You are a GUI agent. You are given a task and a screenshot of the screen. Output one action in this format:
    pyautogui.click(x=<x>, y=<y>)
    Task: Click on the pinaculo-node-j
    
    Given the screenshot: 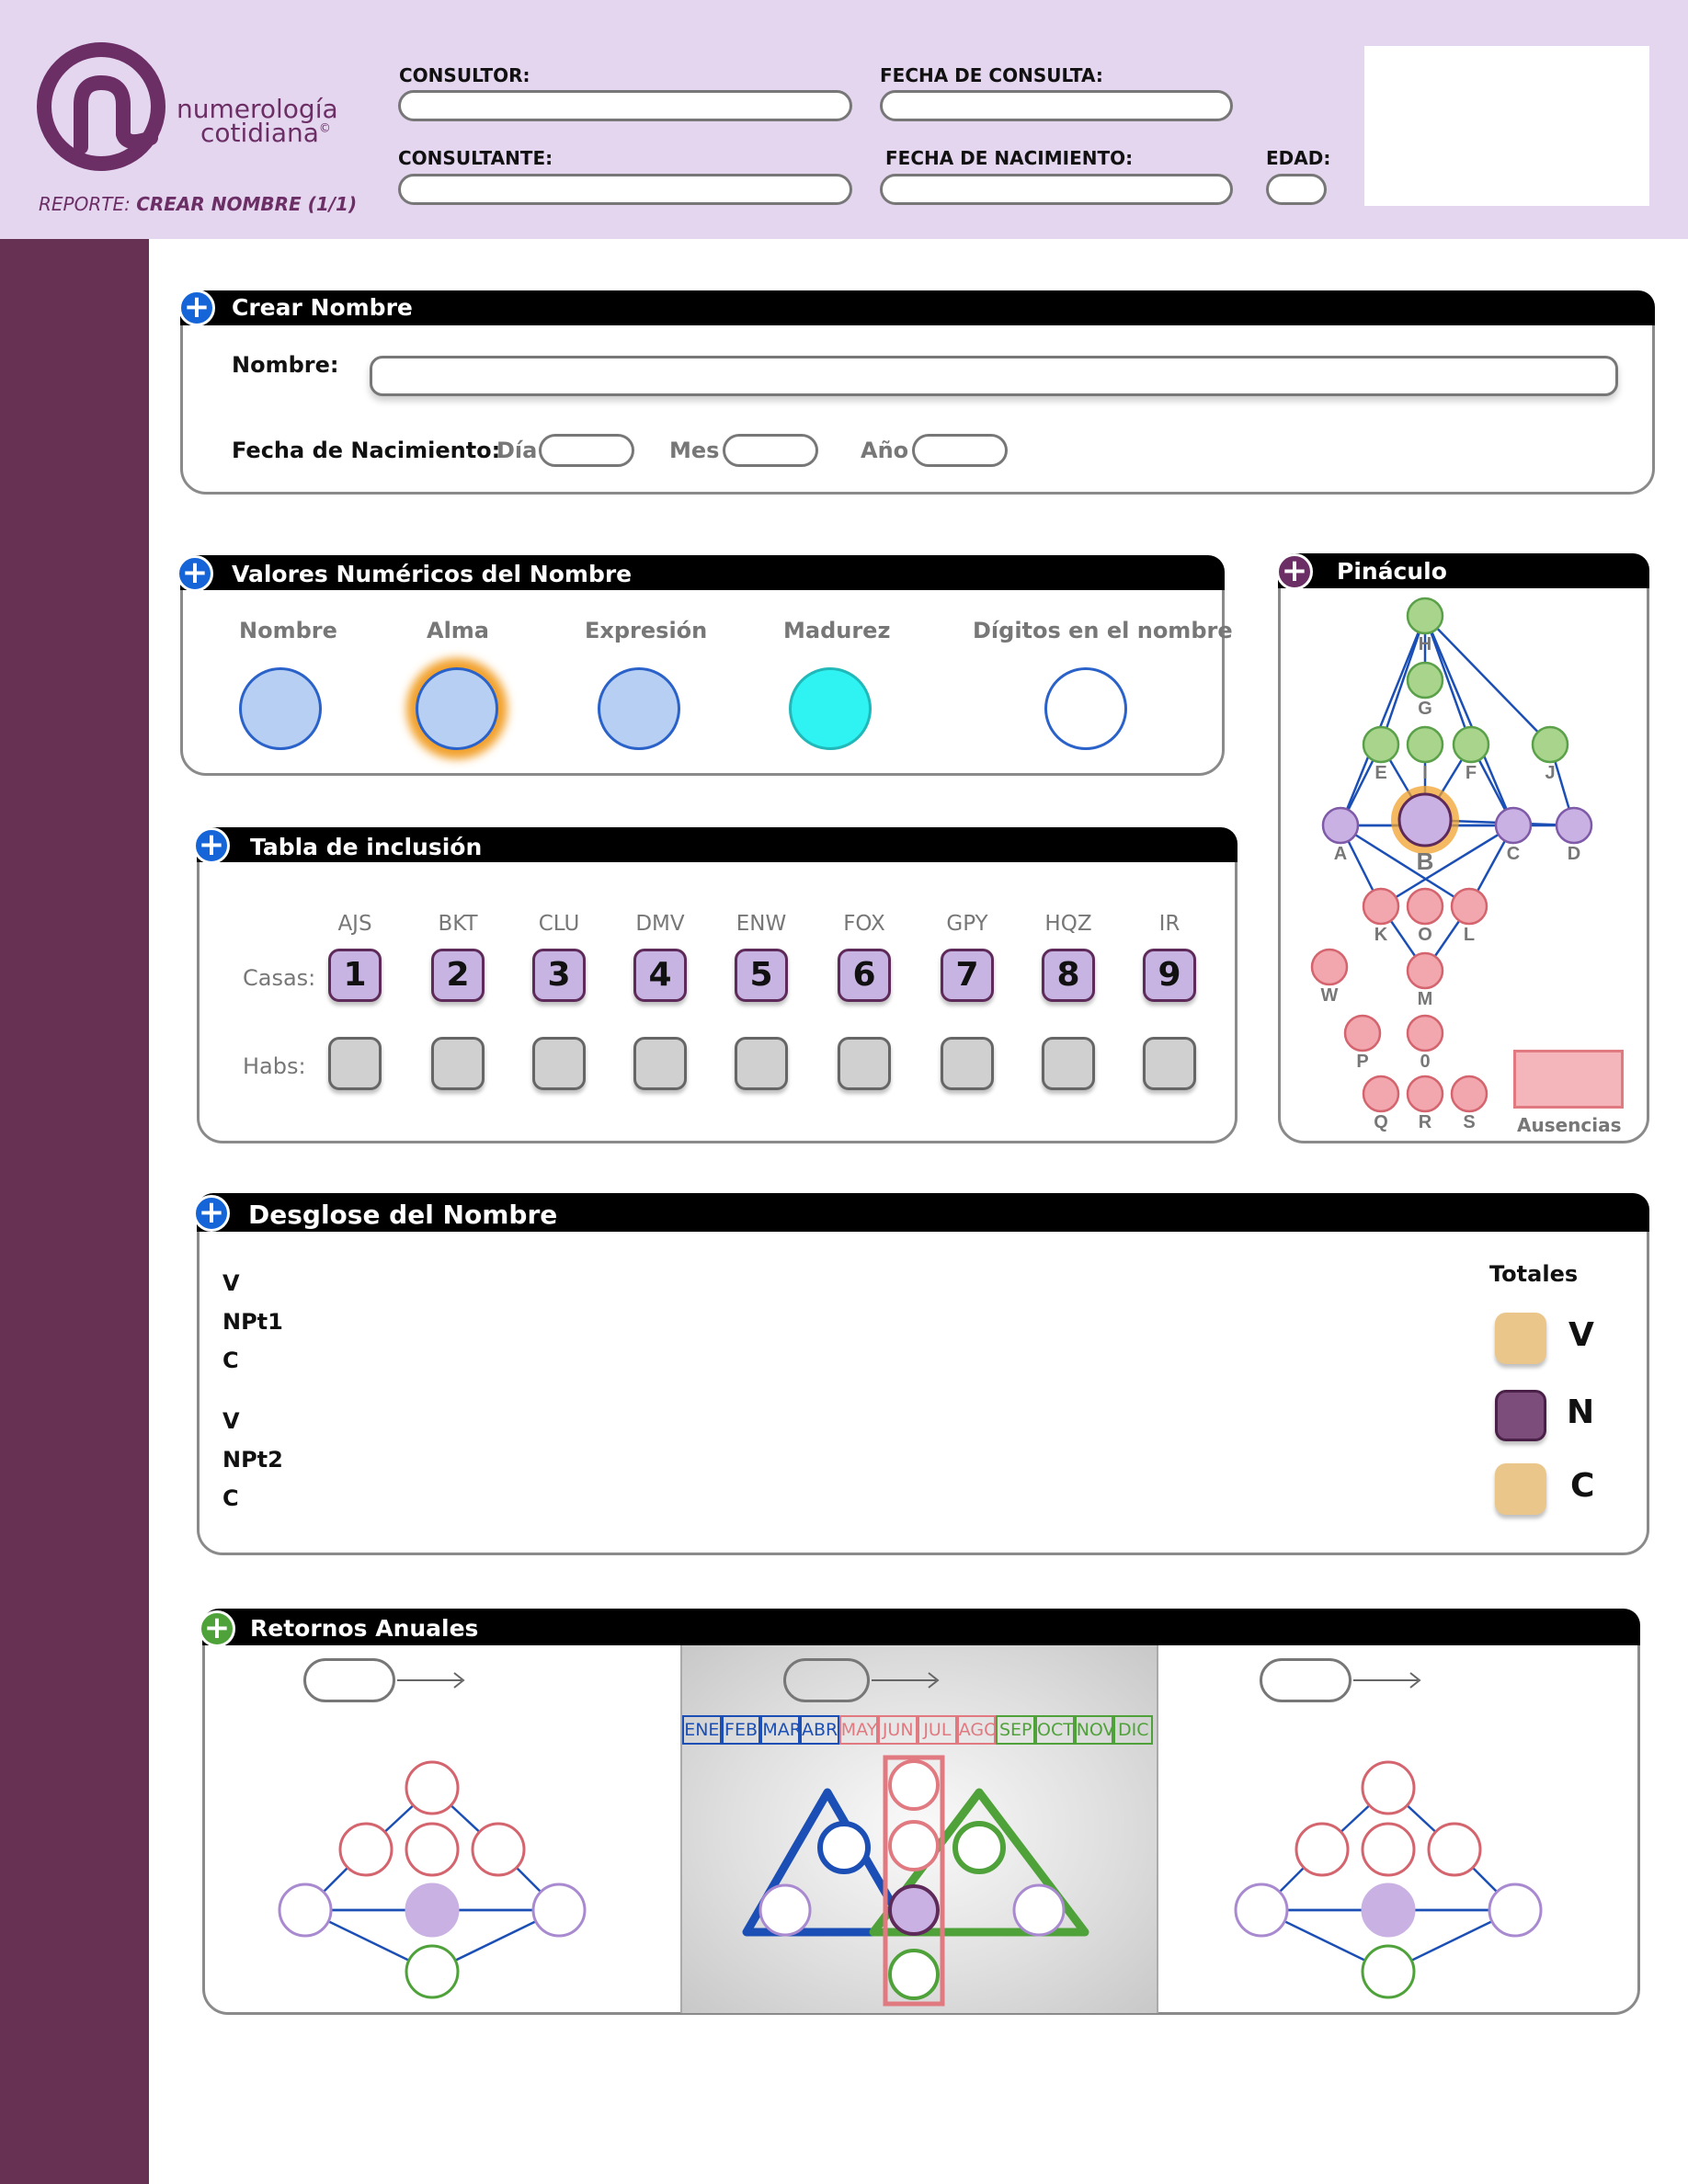 What is the action you would take?
    pyautogui.click(x=1550, y=744)
    